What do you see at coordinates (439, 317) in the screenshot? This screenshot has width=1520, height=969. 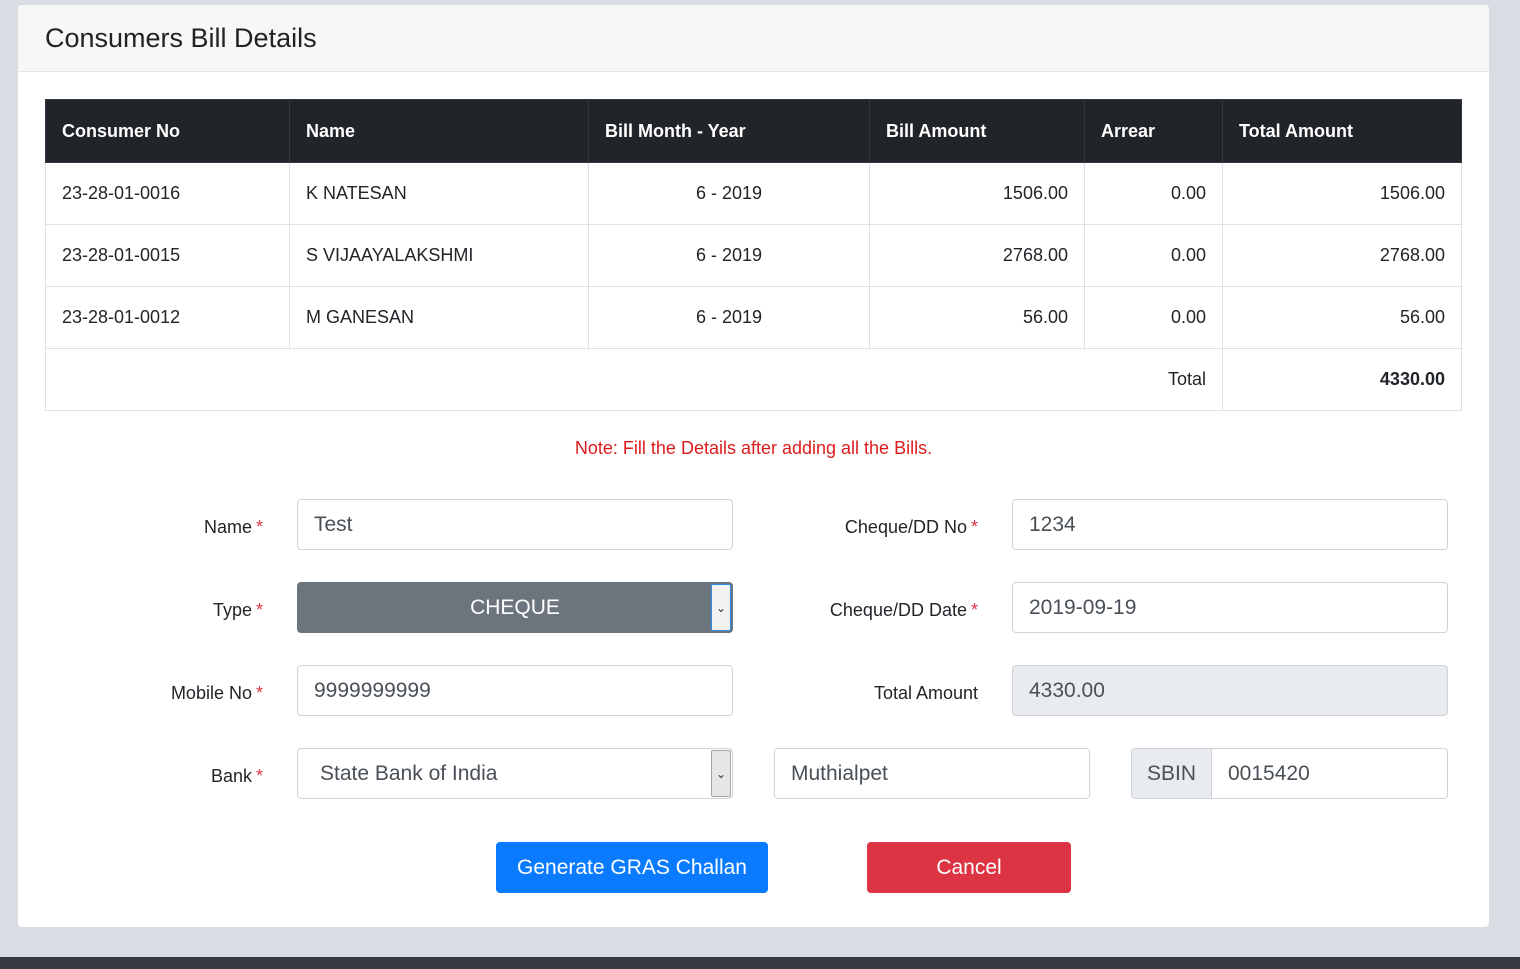 I see `cell-name: M GANESAN` at bounding box center [439, 317].